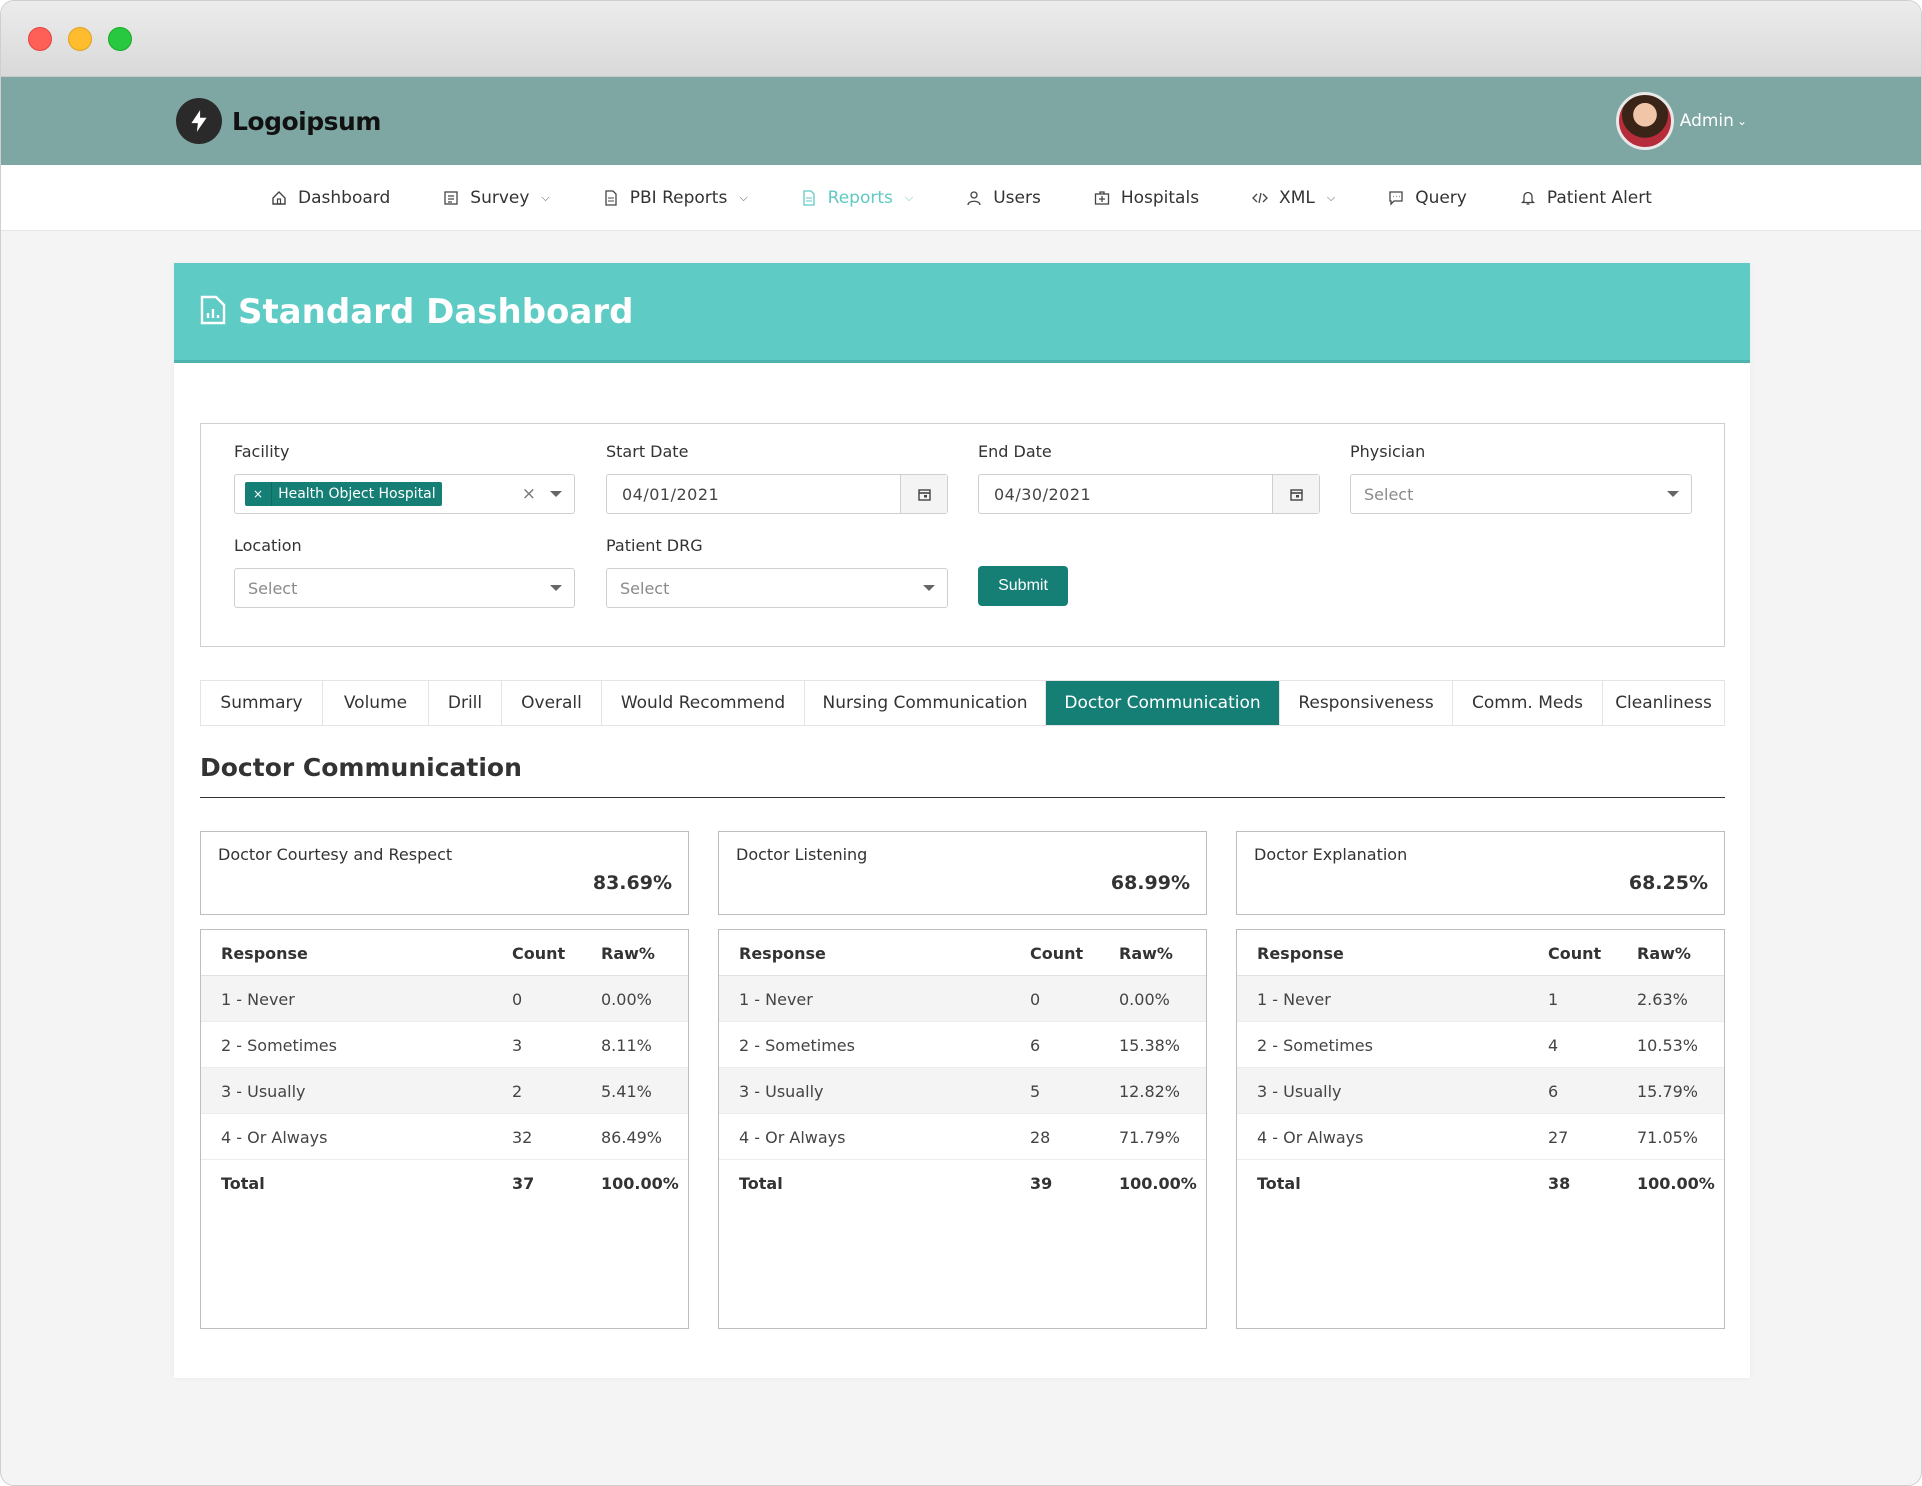 This screenshot has width=1922, height=1486. I want to click on nav-survey: Survey ⌵, so click(495, 198).